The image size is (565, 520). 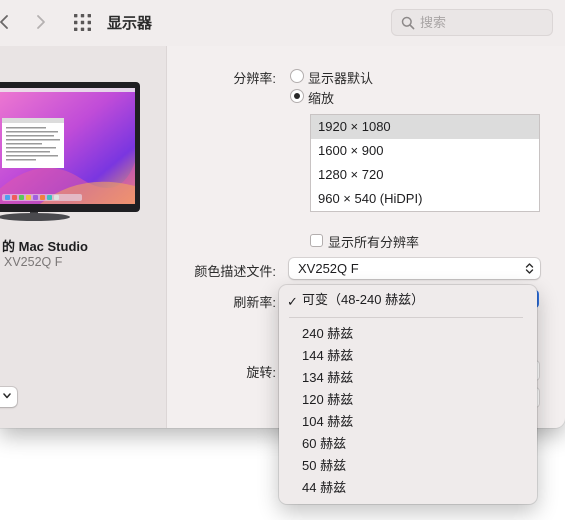 What do you see at coordinates (425, 199) in the screenshot?
I see `resolution-item: 960 × 540 (HiDPI)` at bounding box center [425, 199].